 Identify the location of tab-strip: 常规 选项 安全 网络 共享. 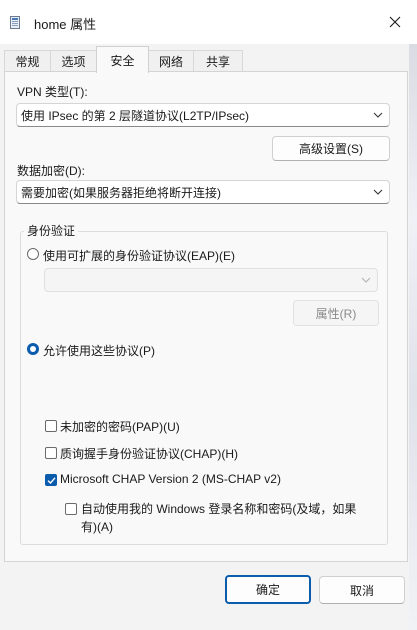
(207, 59).